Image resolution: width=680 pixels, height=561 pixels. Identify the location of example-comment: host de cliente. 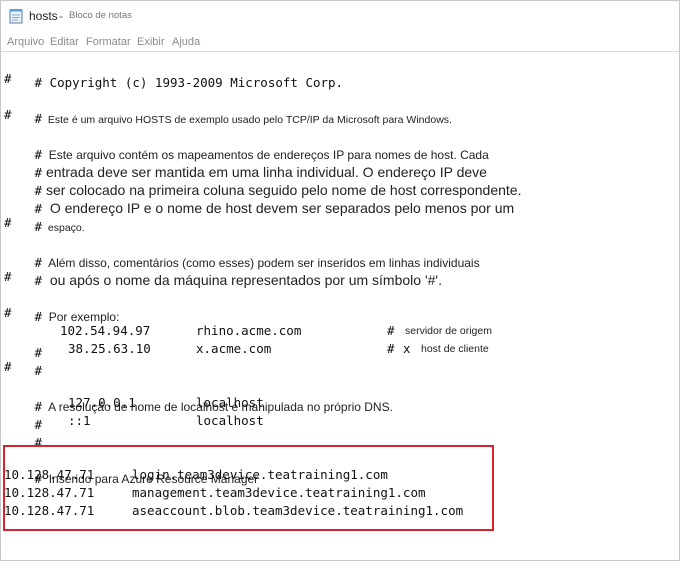
(455, 349).